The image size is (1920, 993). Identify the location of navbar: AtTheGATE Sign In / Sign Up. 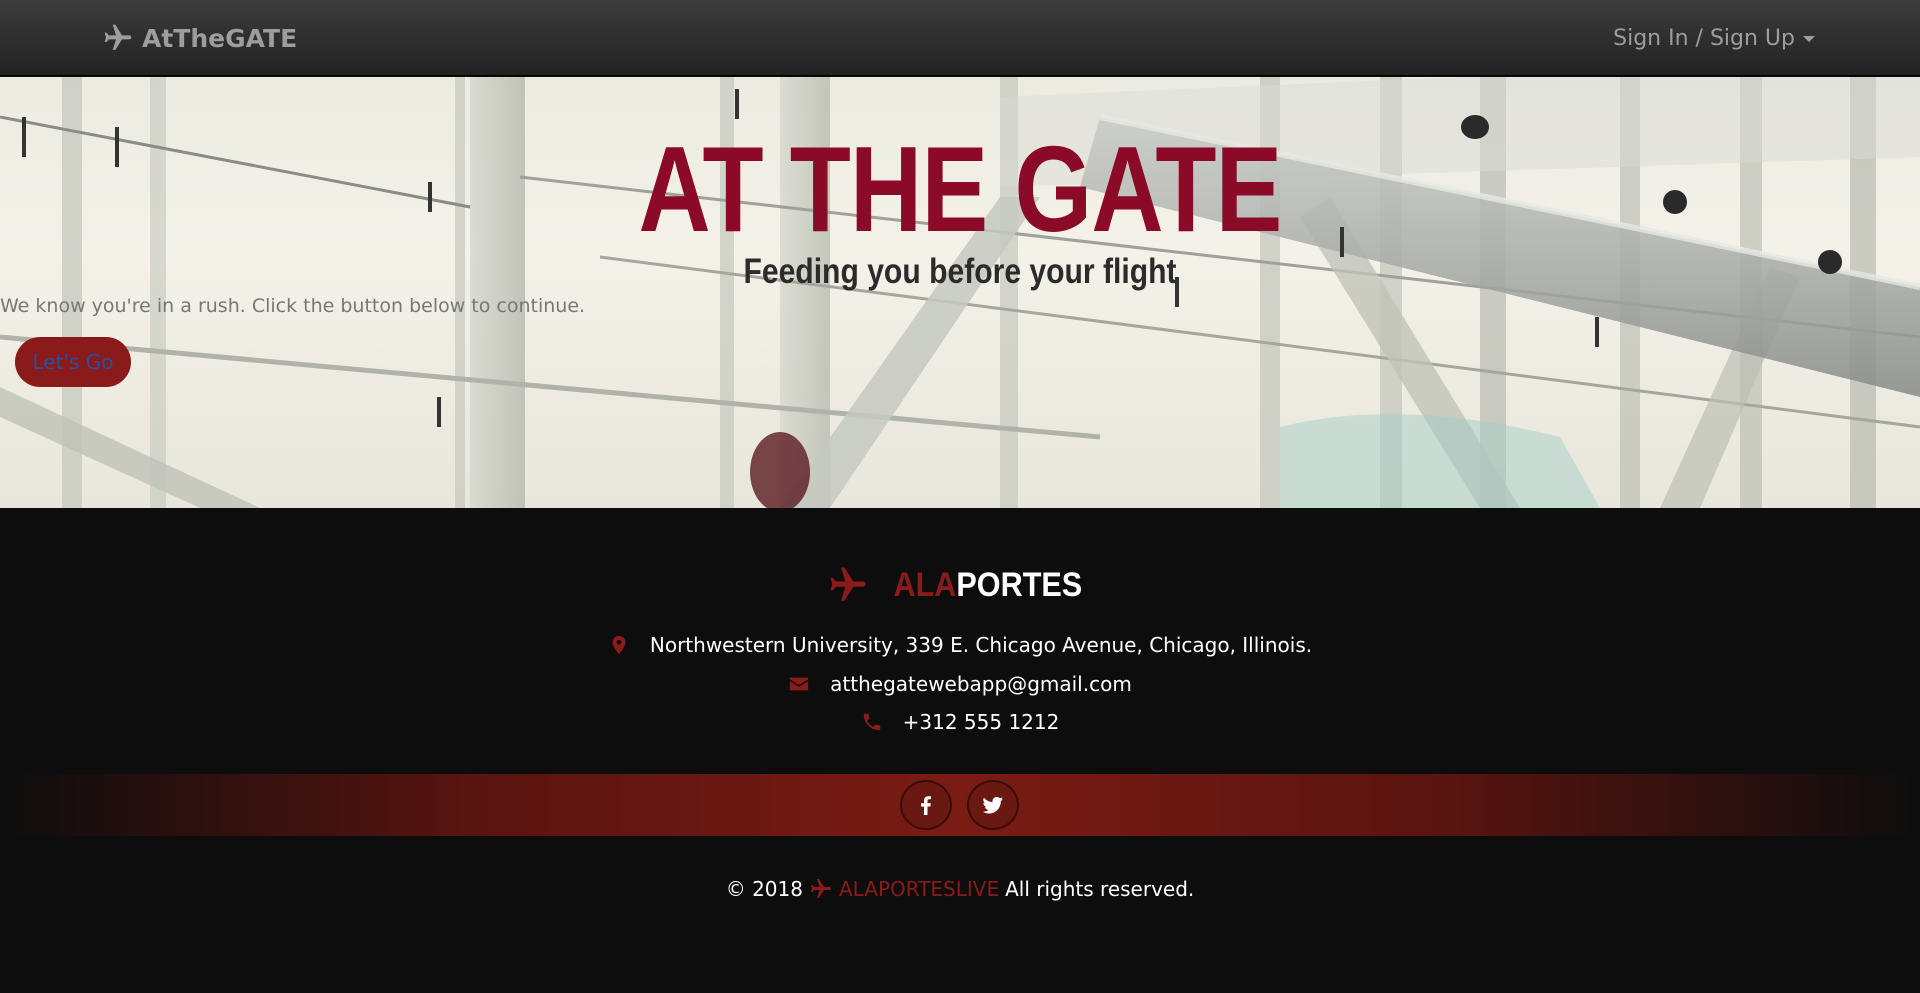
(960, 38).